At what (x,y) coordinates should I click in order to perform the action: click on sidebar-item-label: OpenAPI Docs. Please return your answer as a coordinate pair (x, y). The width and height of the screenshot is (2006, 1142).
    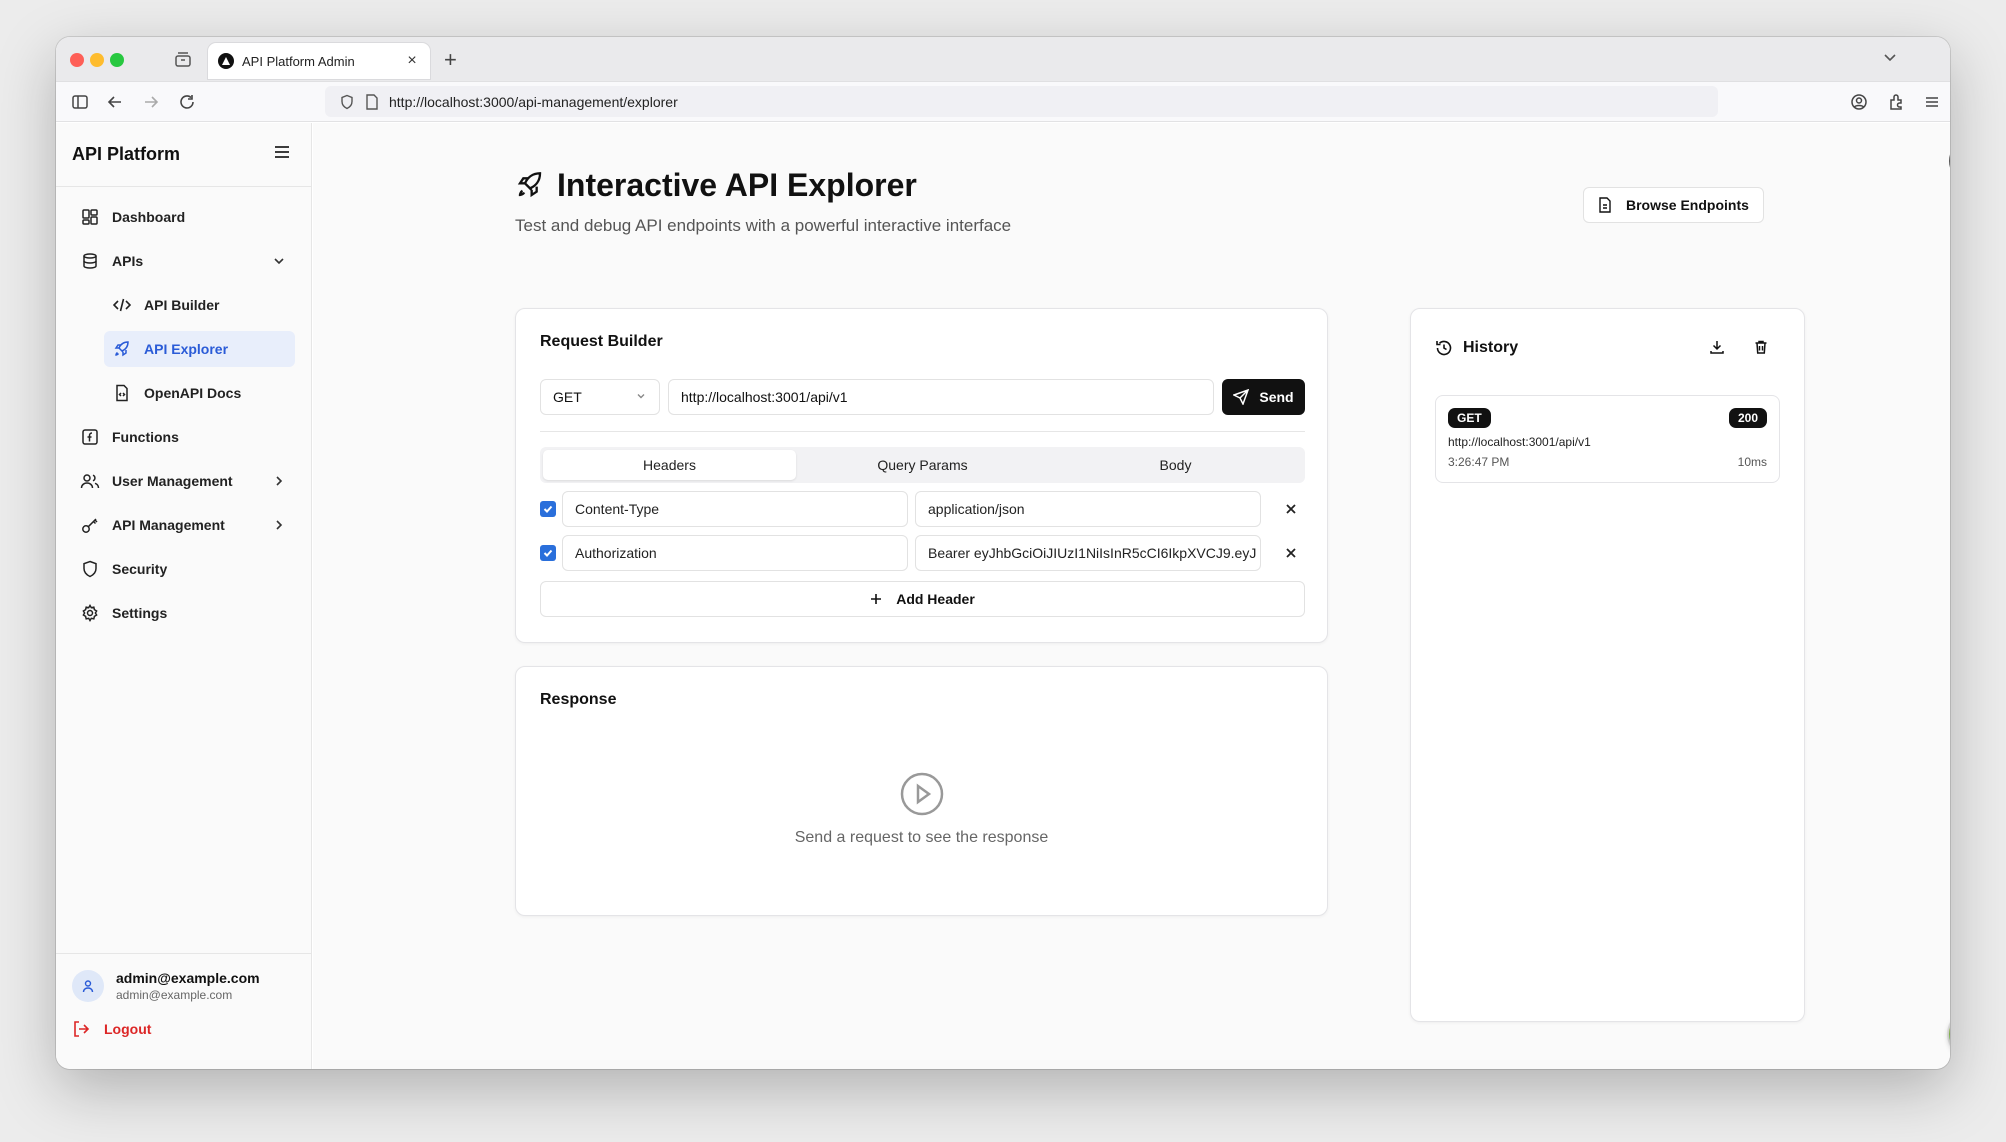
    Looking at the image, I should click on (193, 393).